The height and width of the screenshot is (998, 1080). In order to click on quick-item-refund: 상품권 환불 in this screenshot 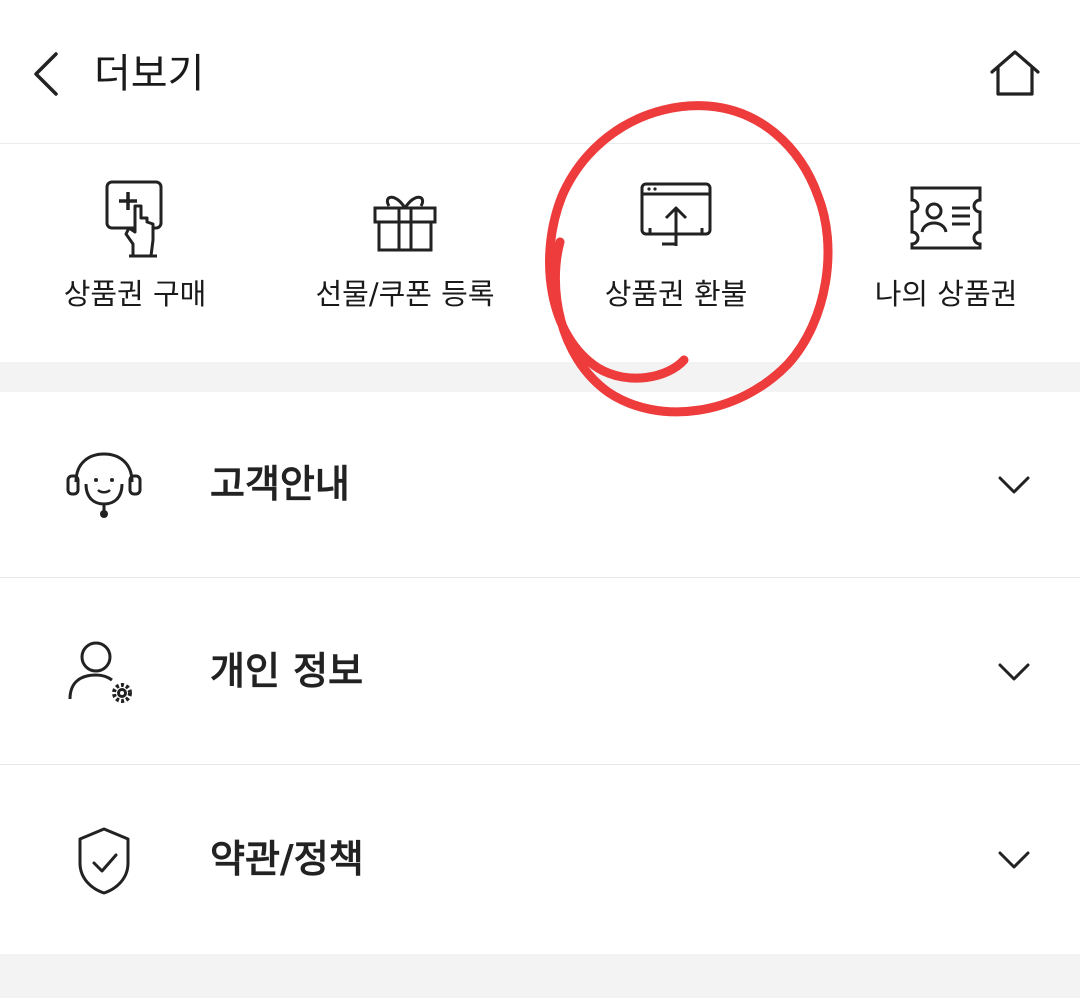, I will do `click(676, 253)`.